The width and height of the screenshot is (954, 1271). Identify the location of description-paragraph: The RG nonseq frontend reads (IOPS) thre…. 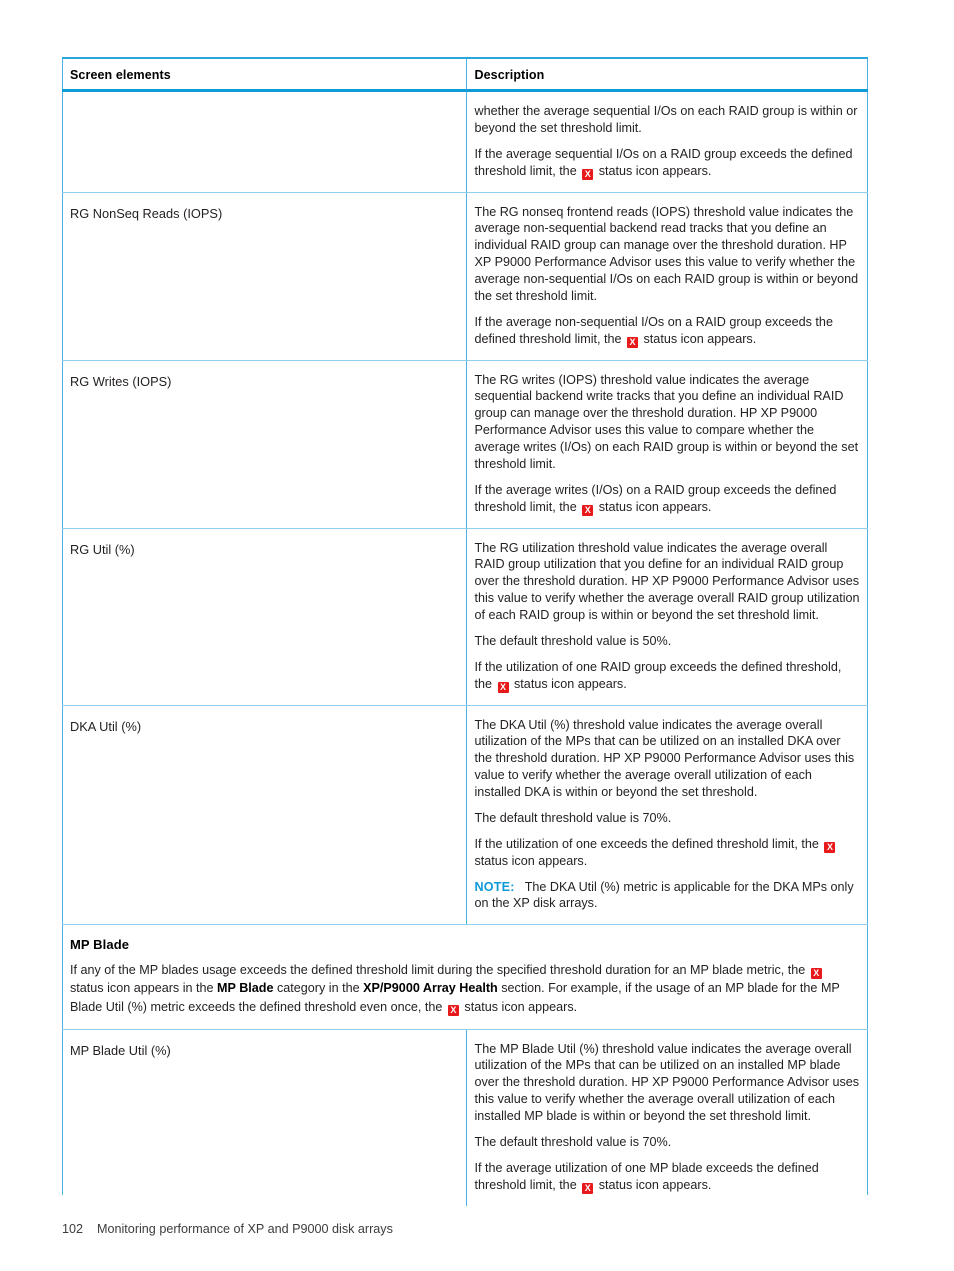
(666, 253).